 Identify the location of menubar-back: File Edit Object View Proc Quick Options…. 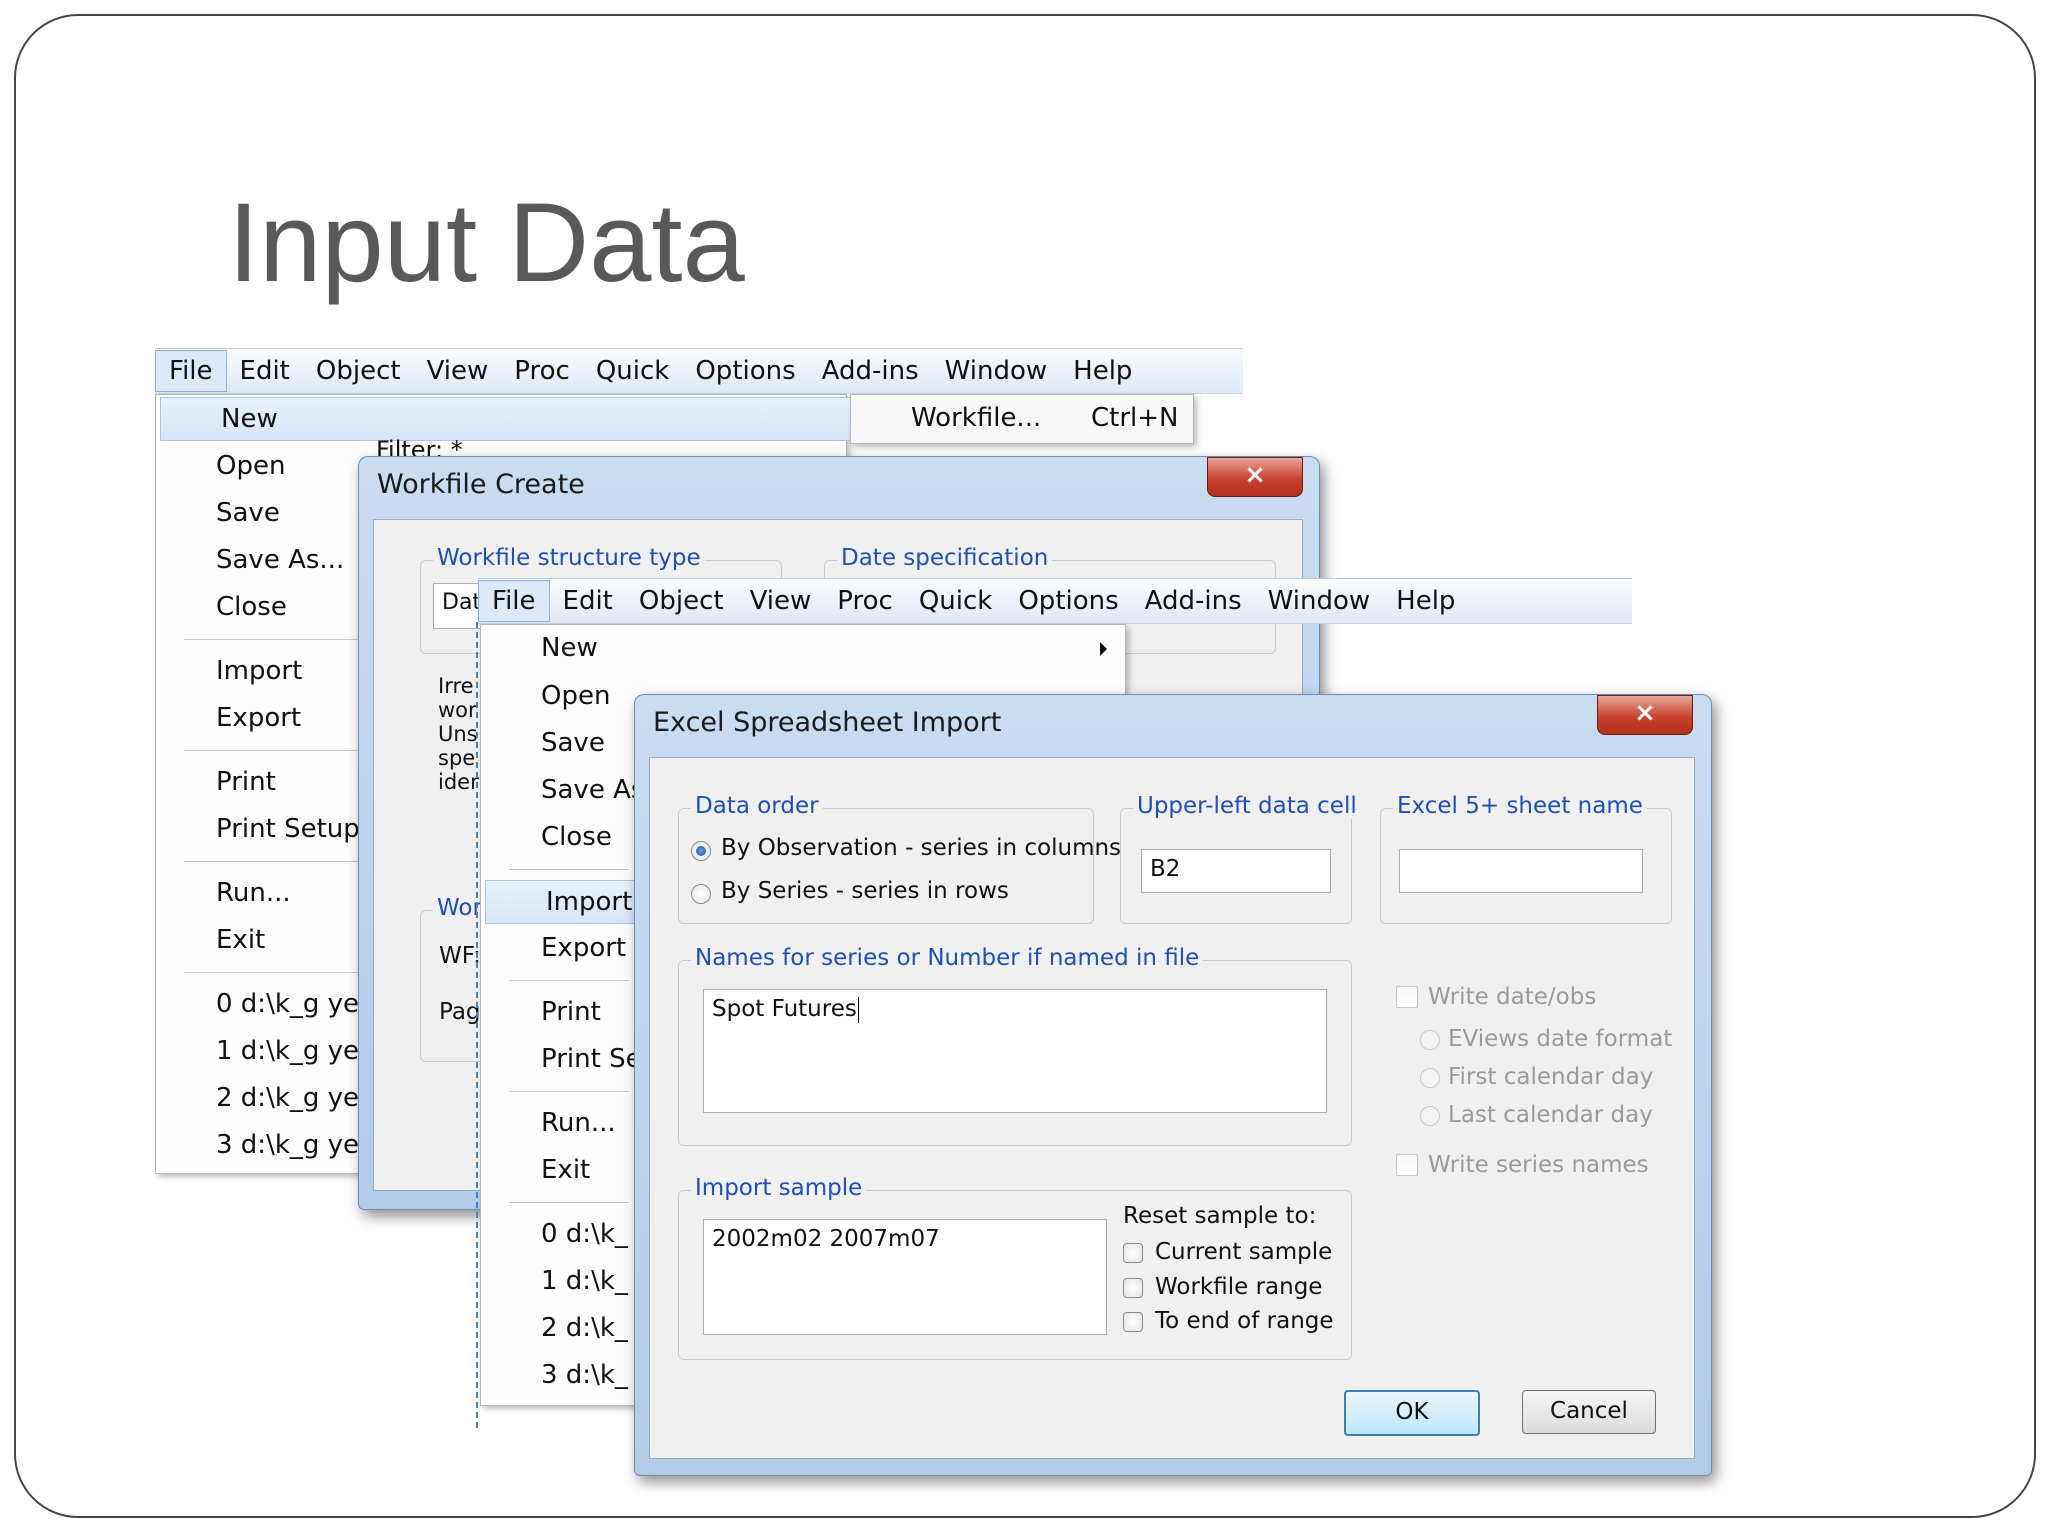
(699, 371).